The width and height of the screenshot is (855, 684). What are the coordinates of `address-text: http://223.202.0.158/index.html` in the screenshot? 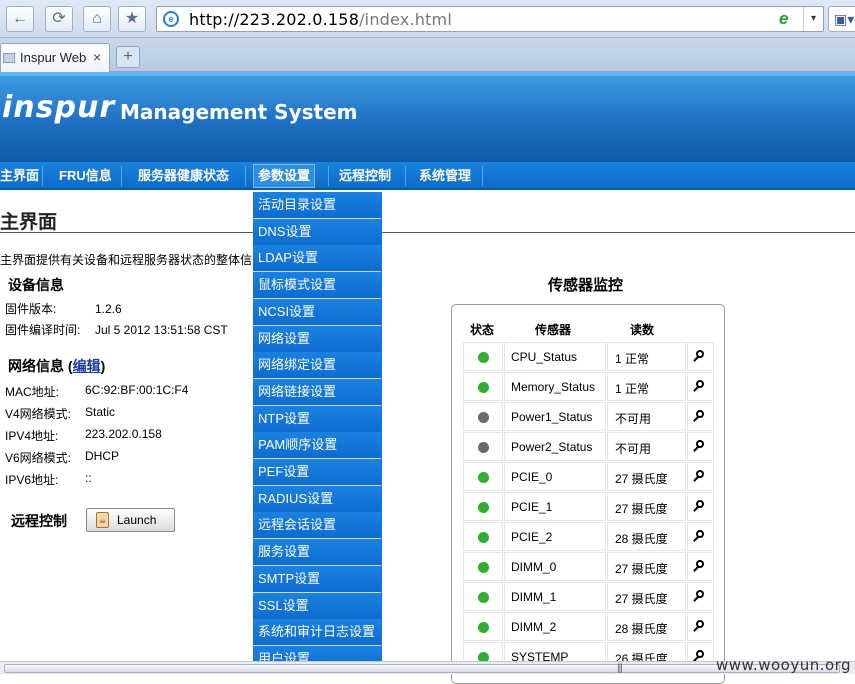 It's located at (320, 19).